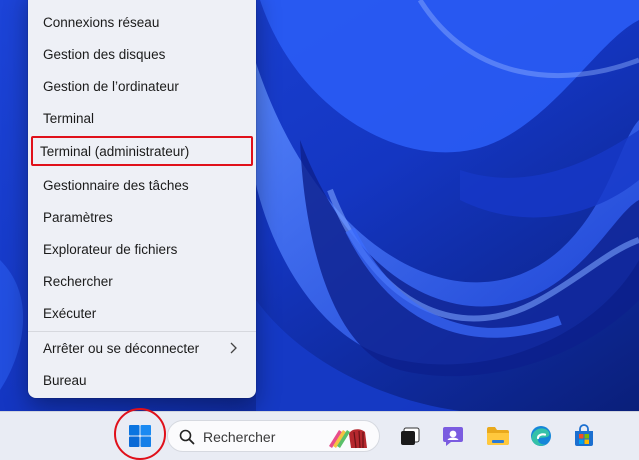  I want to click on menu-item-settings: Paramètres, so click(142, 217).